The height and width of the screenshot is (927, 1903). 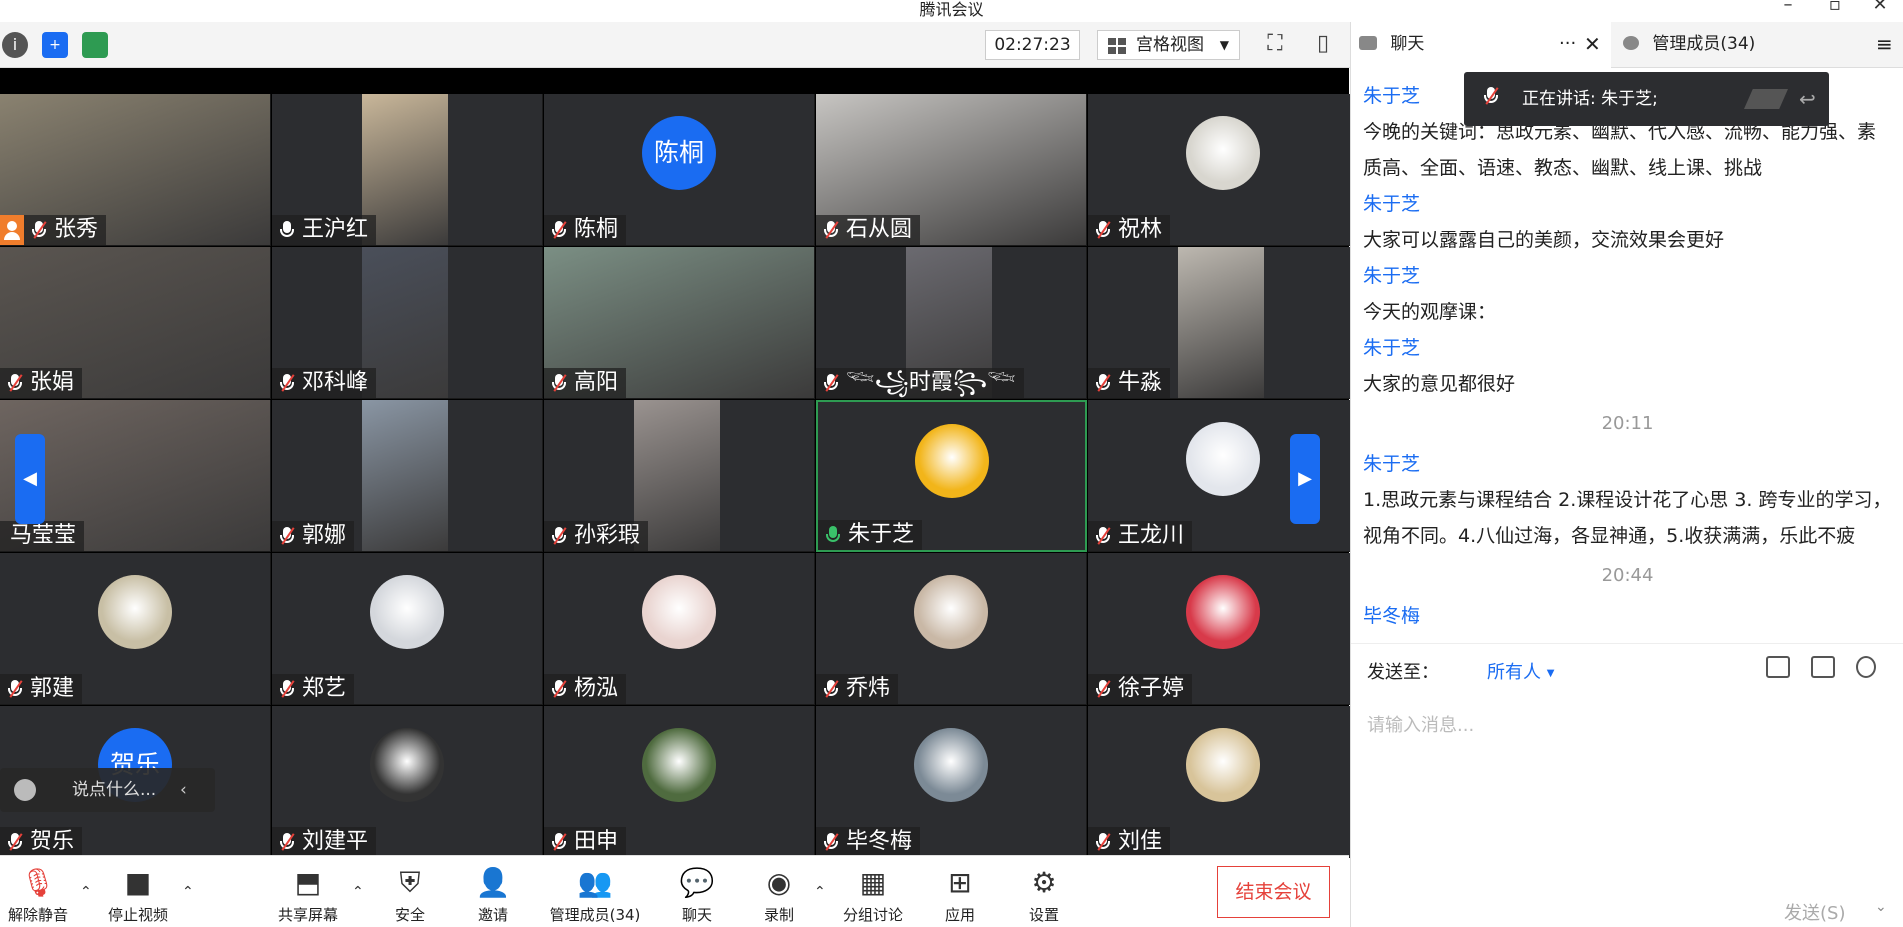 I want to click on participant-nameplate: 朱于芝, so click(x=870, y=535).